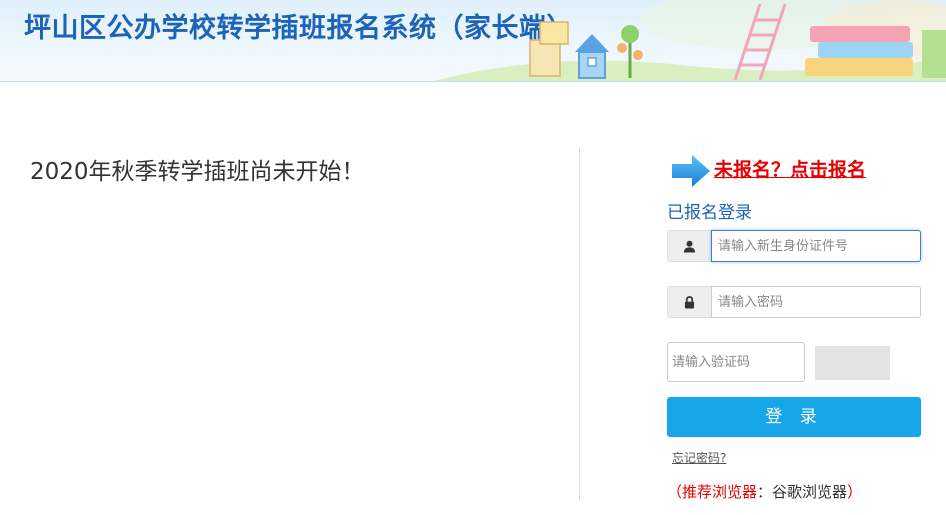  Describe the element at coordinates (689, 246) in the screenshot. I see `user-icon` at that location.